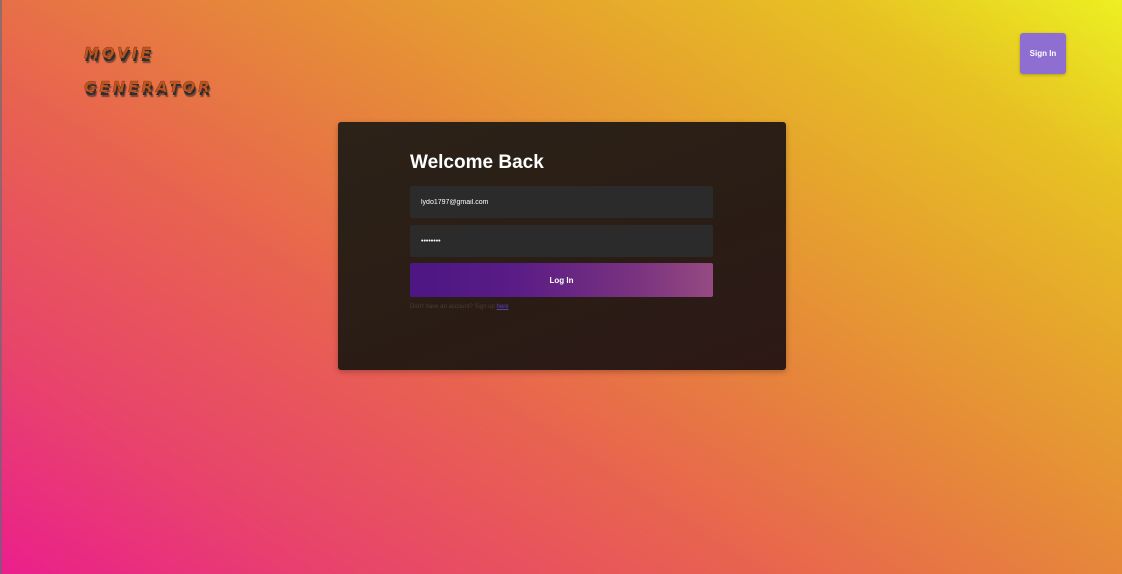  Describe the element at coordinates (1043, 53) in the screenshot. I see `sign-in-button: Sign In` at that location.